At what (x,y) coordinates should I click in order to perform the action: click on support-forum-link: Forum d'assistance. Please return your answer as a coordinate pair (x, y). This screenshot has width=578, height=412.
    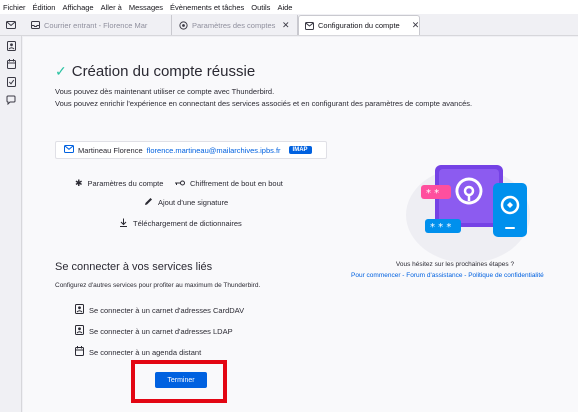
    Looking at the image, I should click on (434, 275).